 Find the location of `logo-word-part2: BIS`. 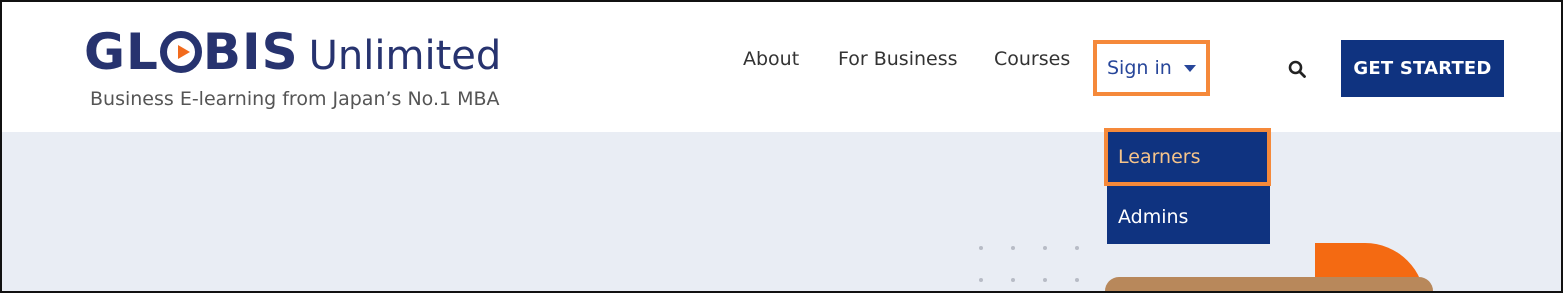

logo-word-part2: BIS is located at coordinates (250, 52).